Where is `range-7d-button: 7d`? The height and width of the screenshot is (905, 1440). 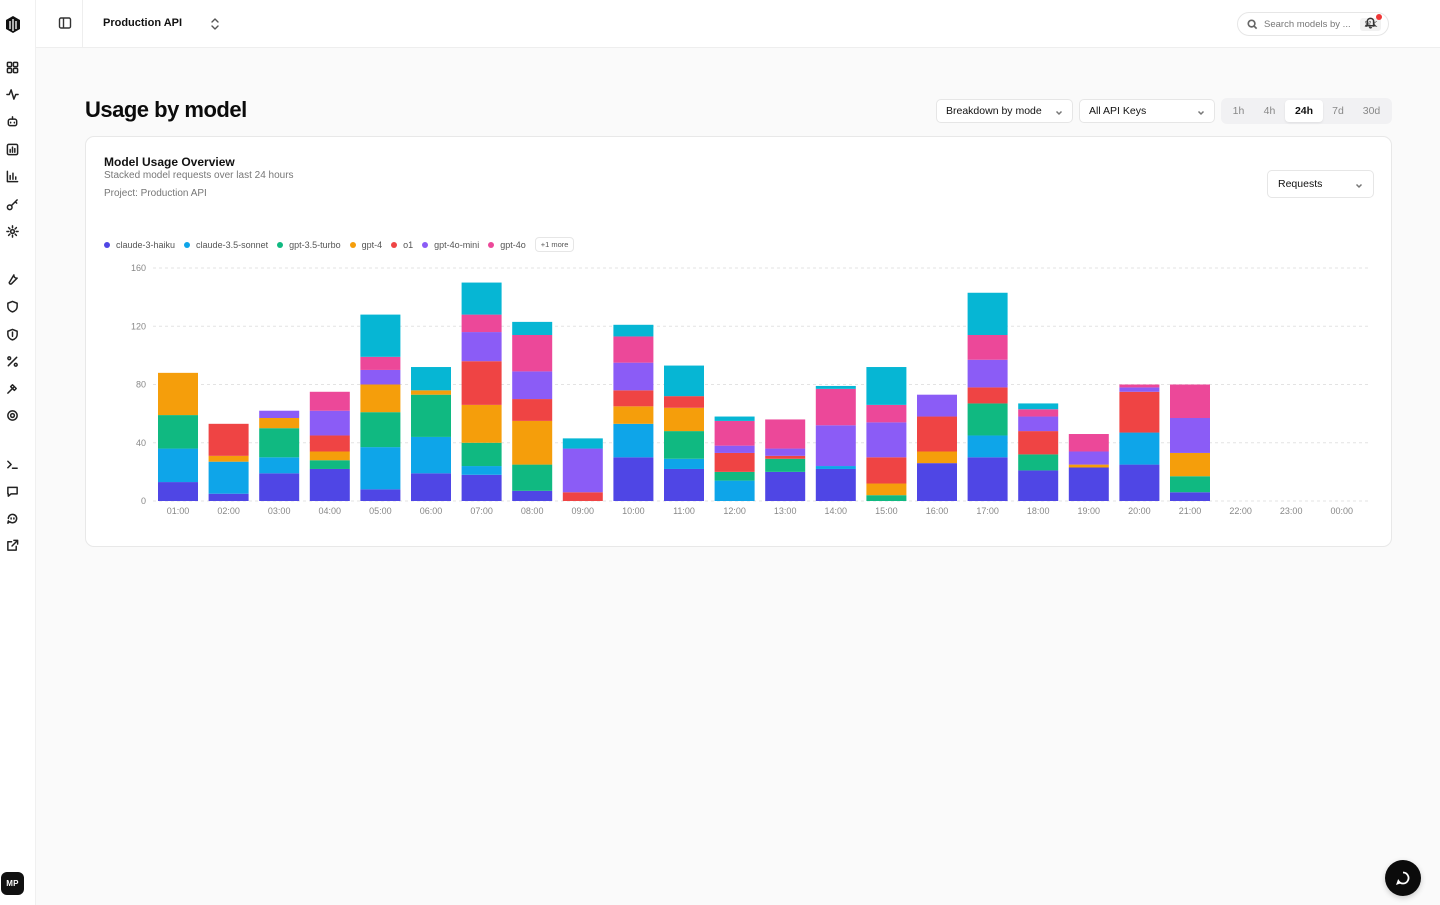 range-7d-button: 7d is located at coordinates (1338, 111).